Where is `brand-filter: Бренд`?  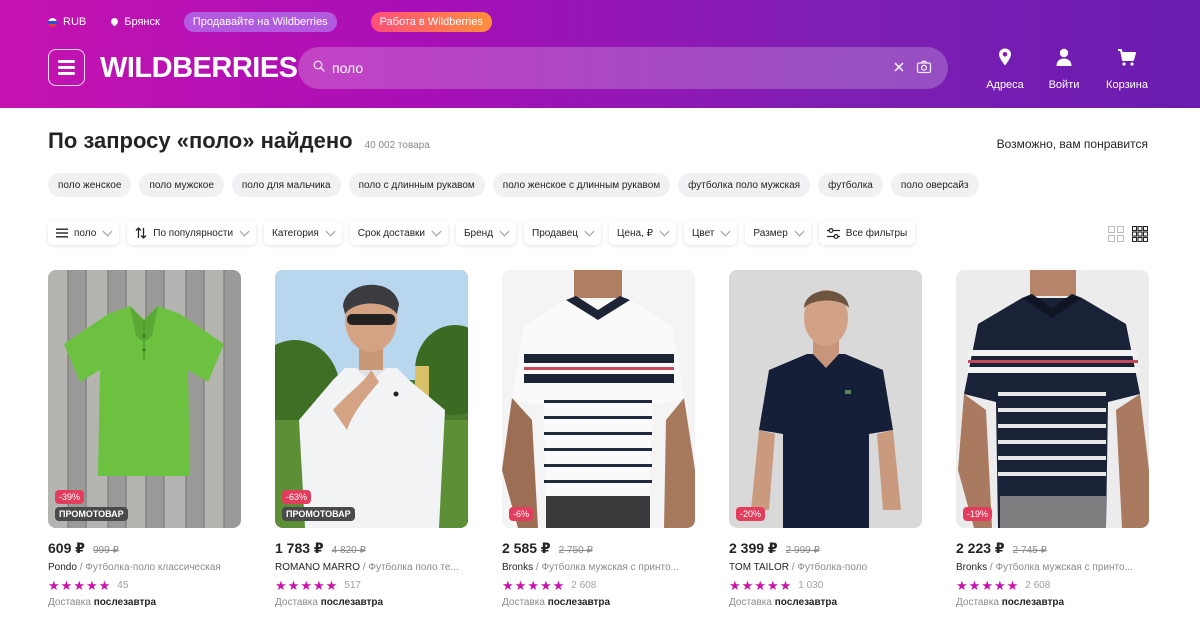 brand-filter: Бренд is located at coordinates (486, 233).